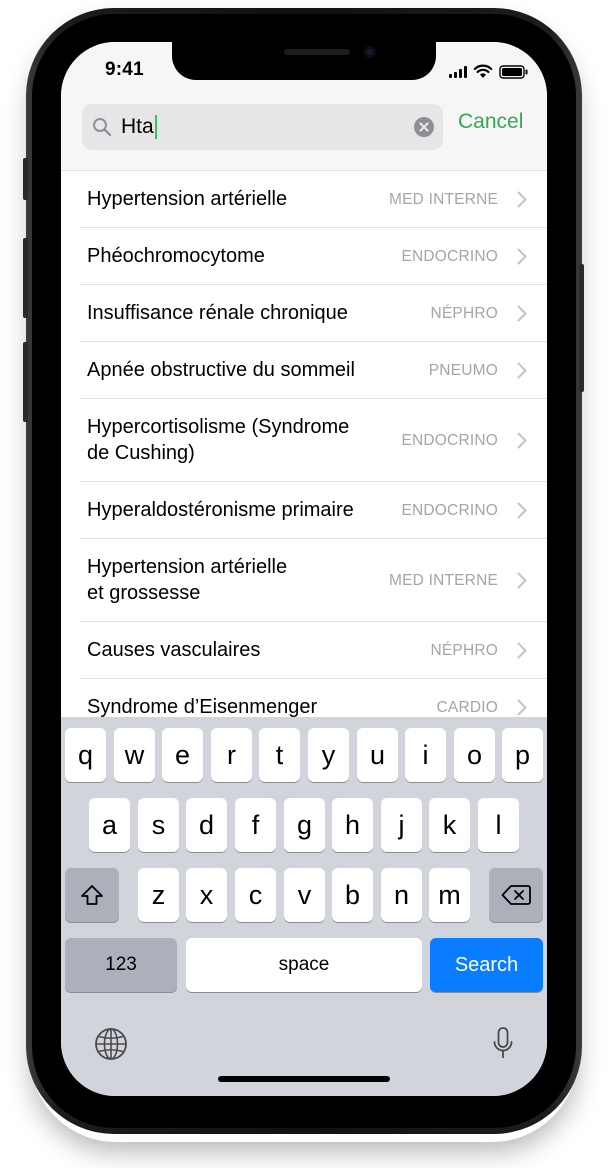 This screenshot has width=608, height=1168. I want to click on key-q: q, so click(85, 755).